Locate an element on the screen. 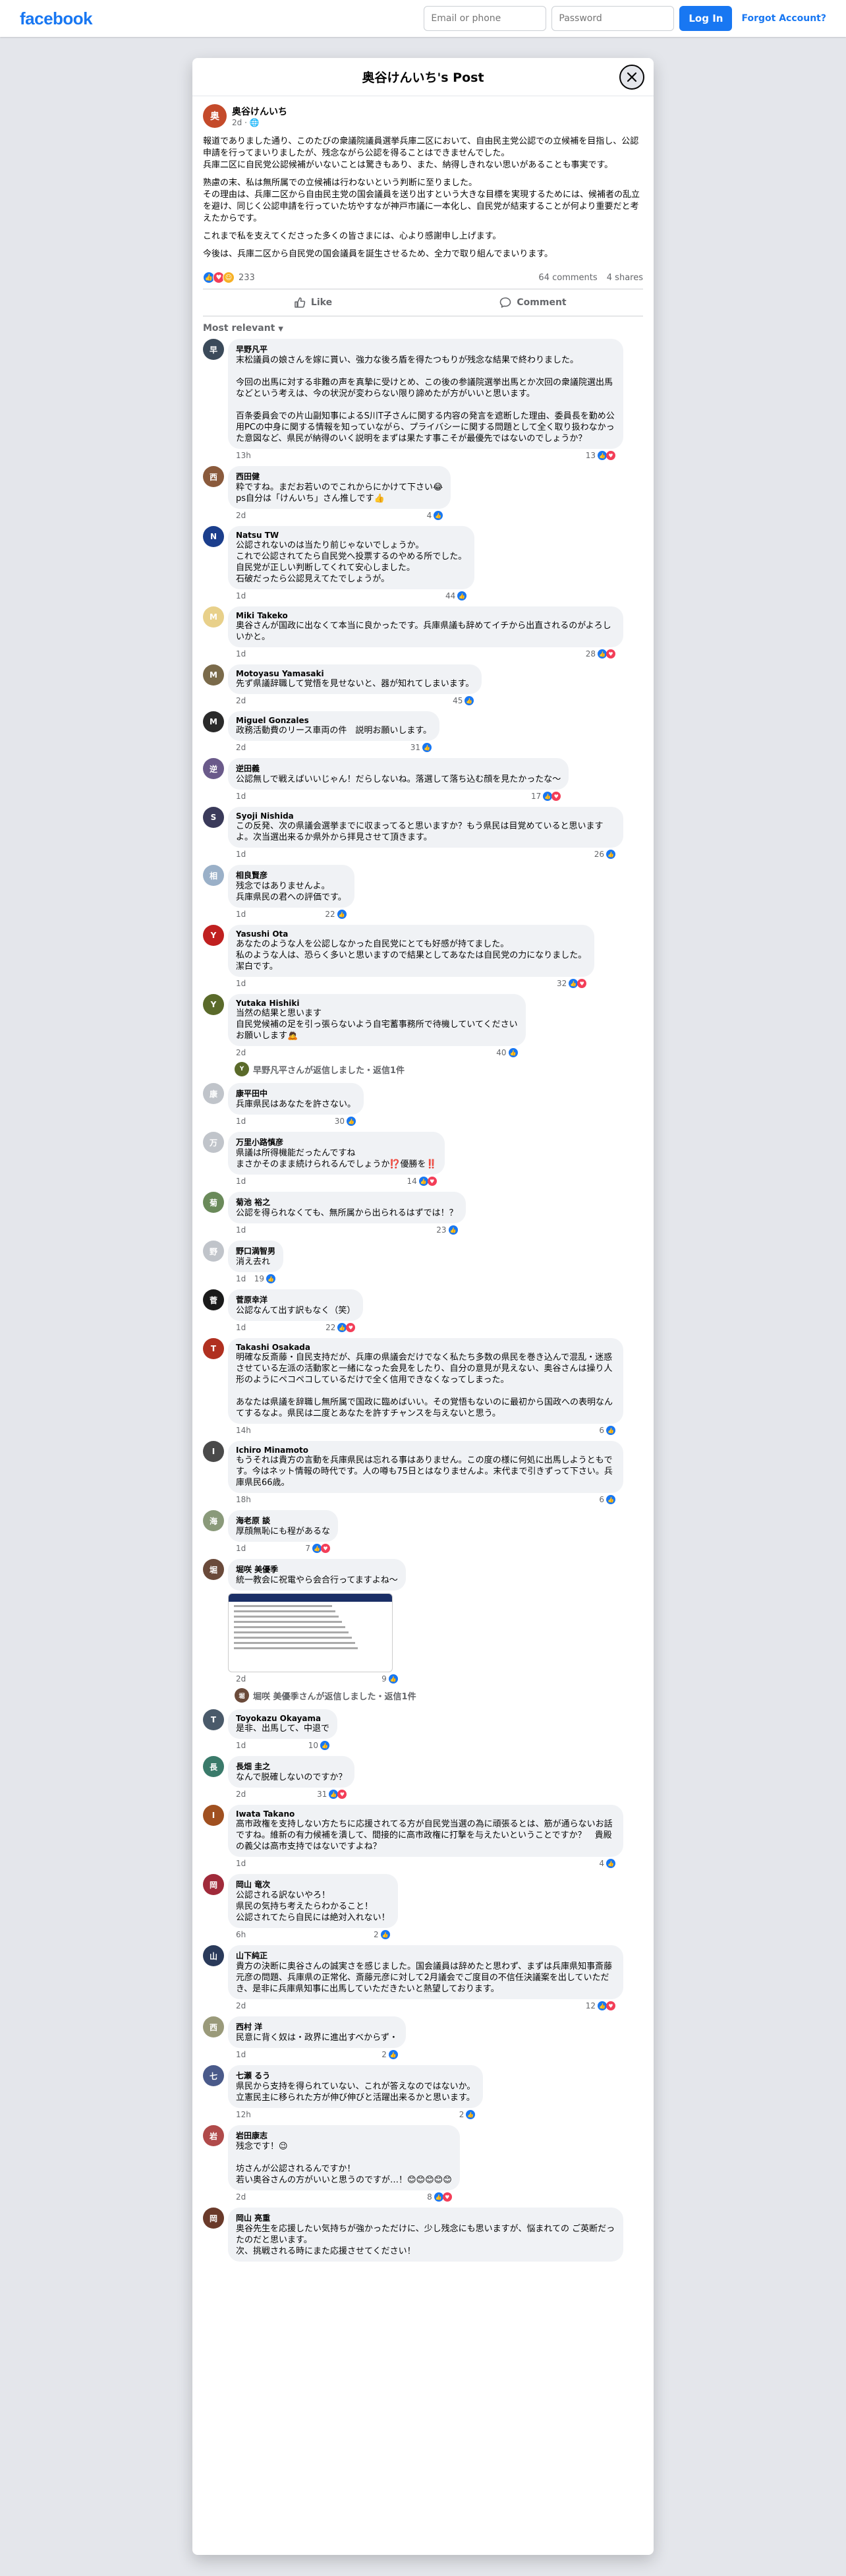 Image resolution: width=846 pixels, height=2576 pixels. commenter-name: 西田健 is located at coordinates (339, 476).